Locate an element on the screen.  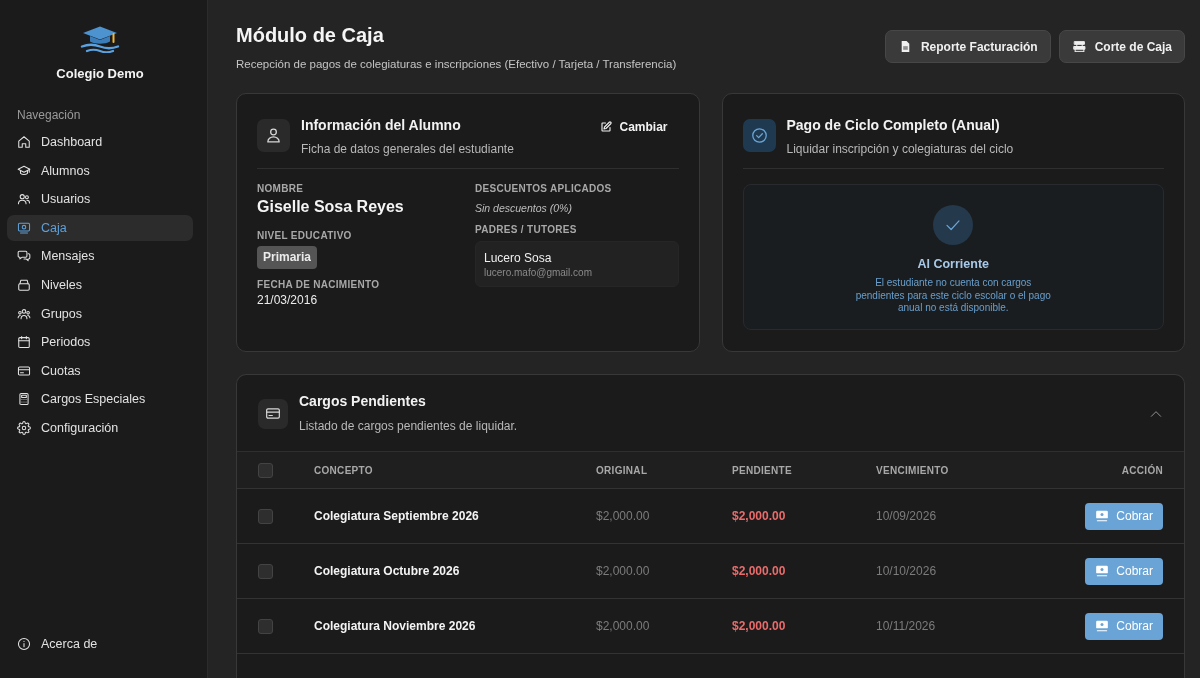
brand-name: Colegio Demo is located at coordinates (100, 74).